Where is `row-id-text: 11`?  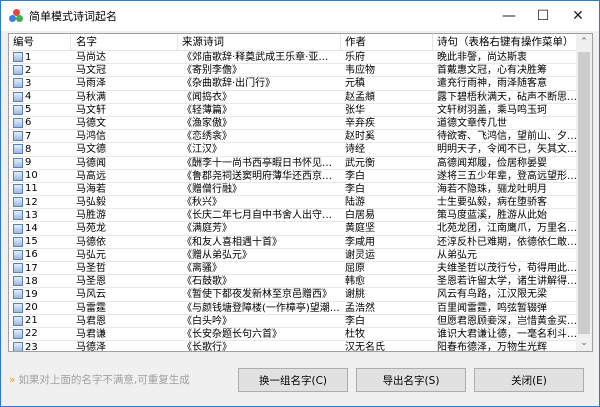 row-id-text: 11 is located at coordinates (31, 189).